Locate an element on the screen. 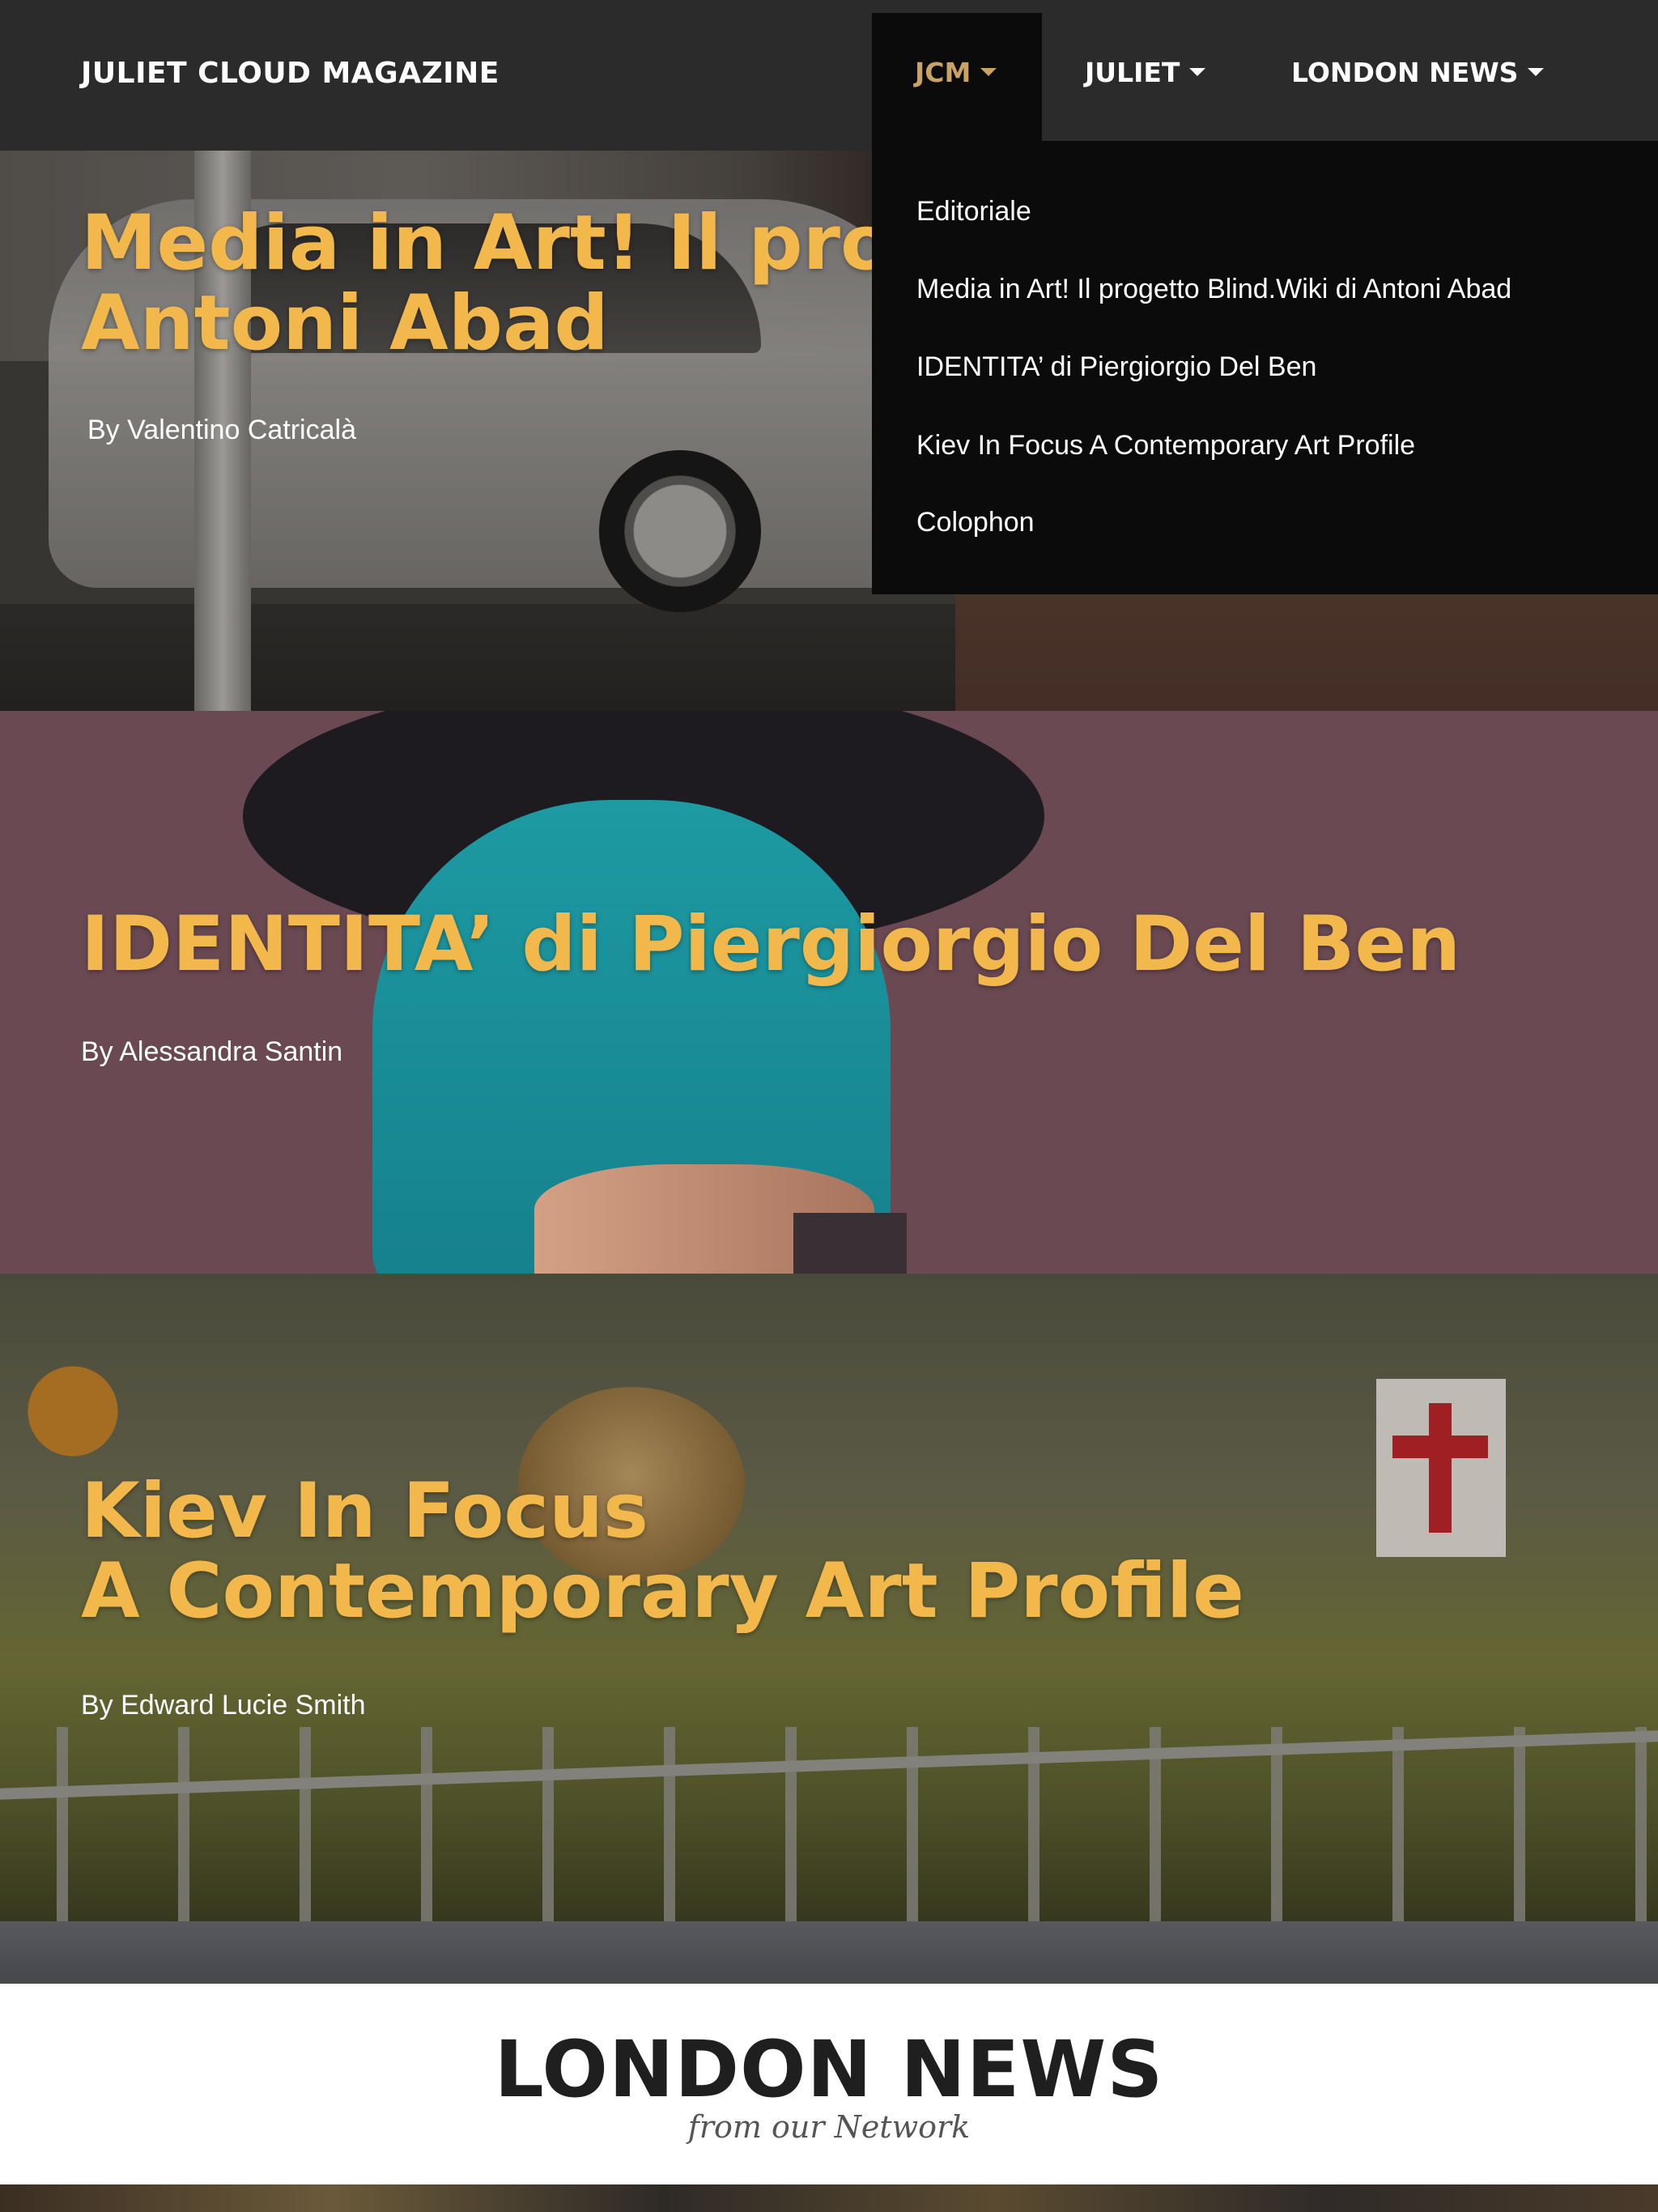 The width and height of the screenshot is (1658, 2212). article-title: Kiev In Focus A Contemporary Art Profile is located at coordinates (662, 1551).